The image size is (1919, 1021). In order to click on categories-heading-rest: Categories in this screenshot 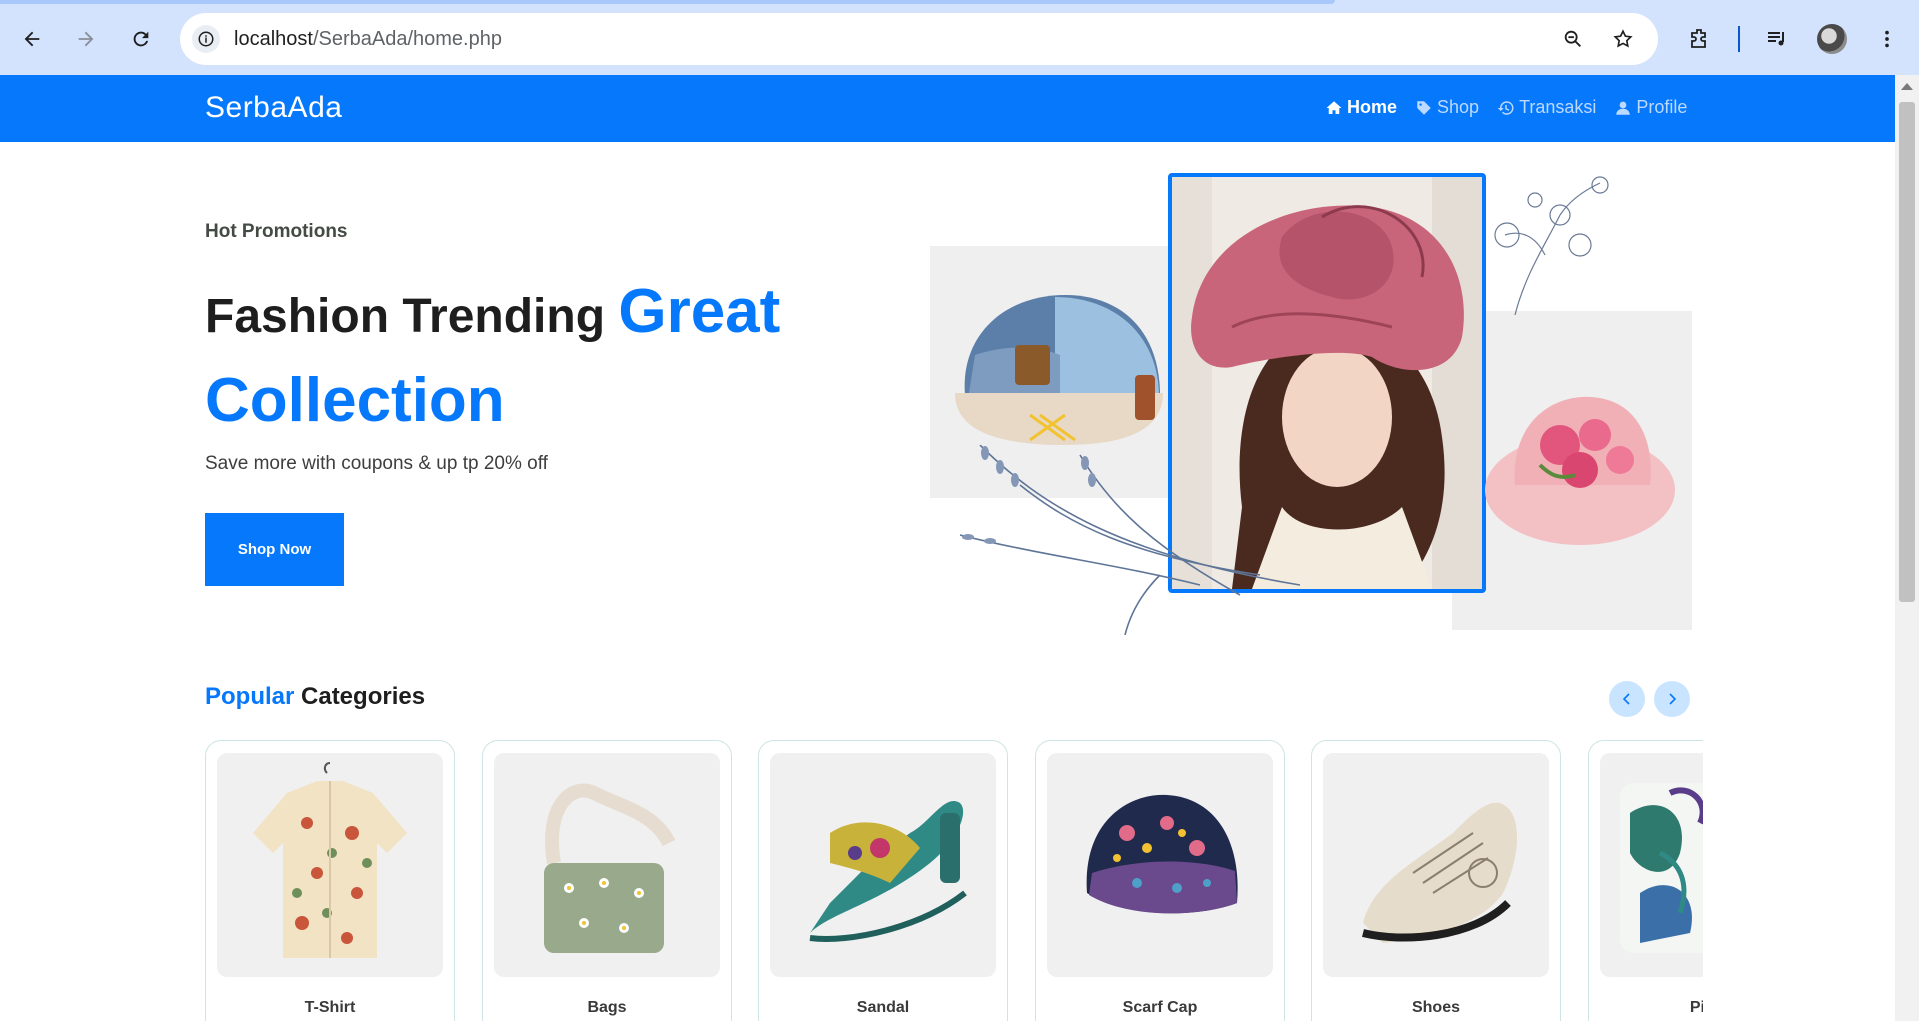, I will do `click(360, 696)`.